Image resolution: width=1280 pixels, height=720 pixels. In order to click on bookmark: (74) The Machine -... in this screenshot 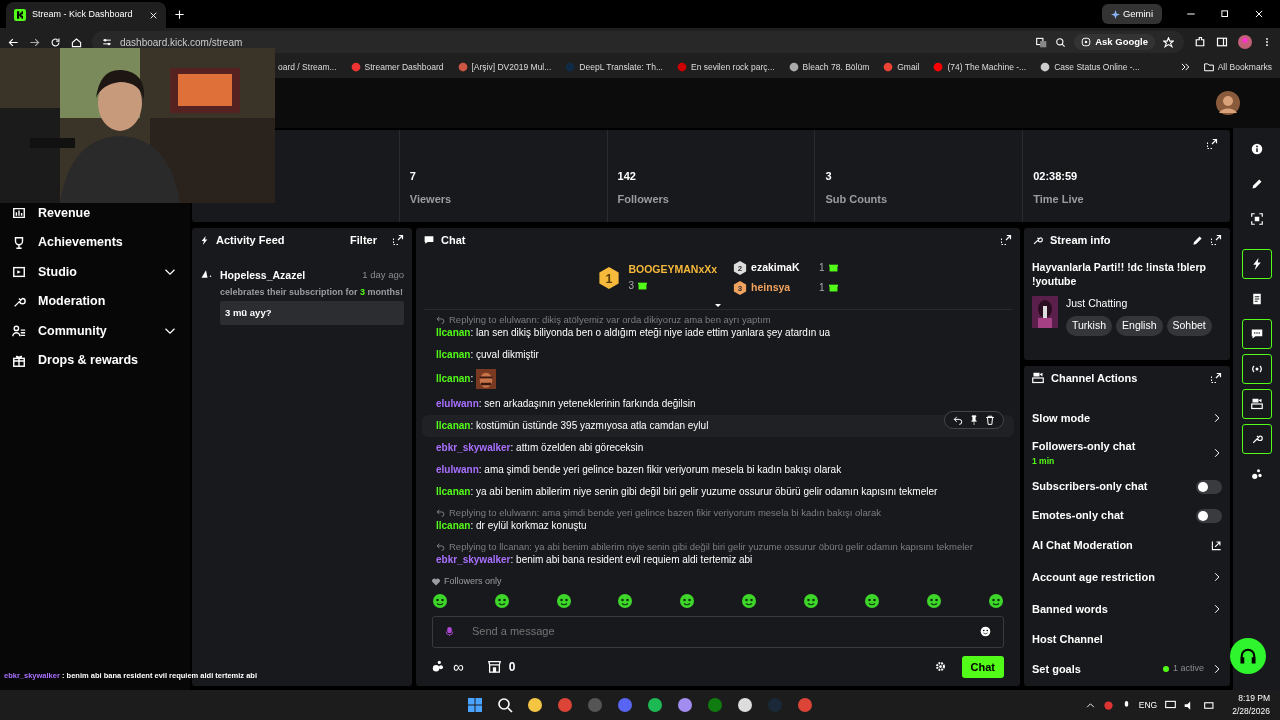, I will do `click(980, 67)`.